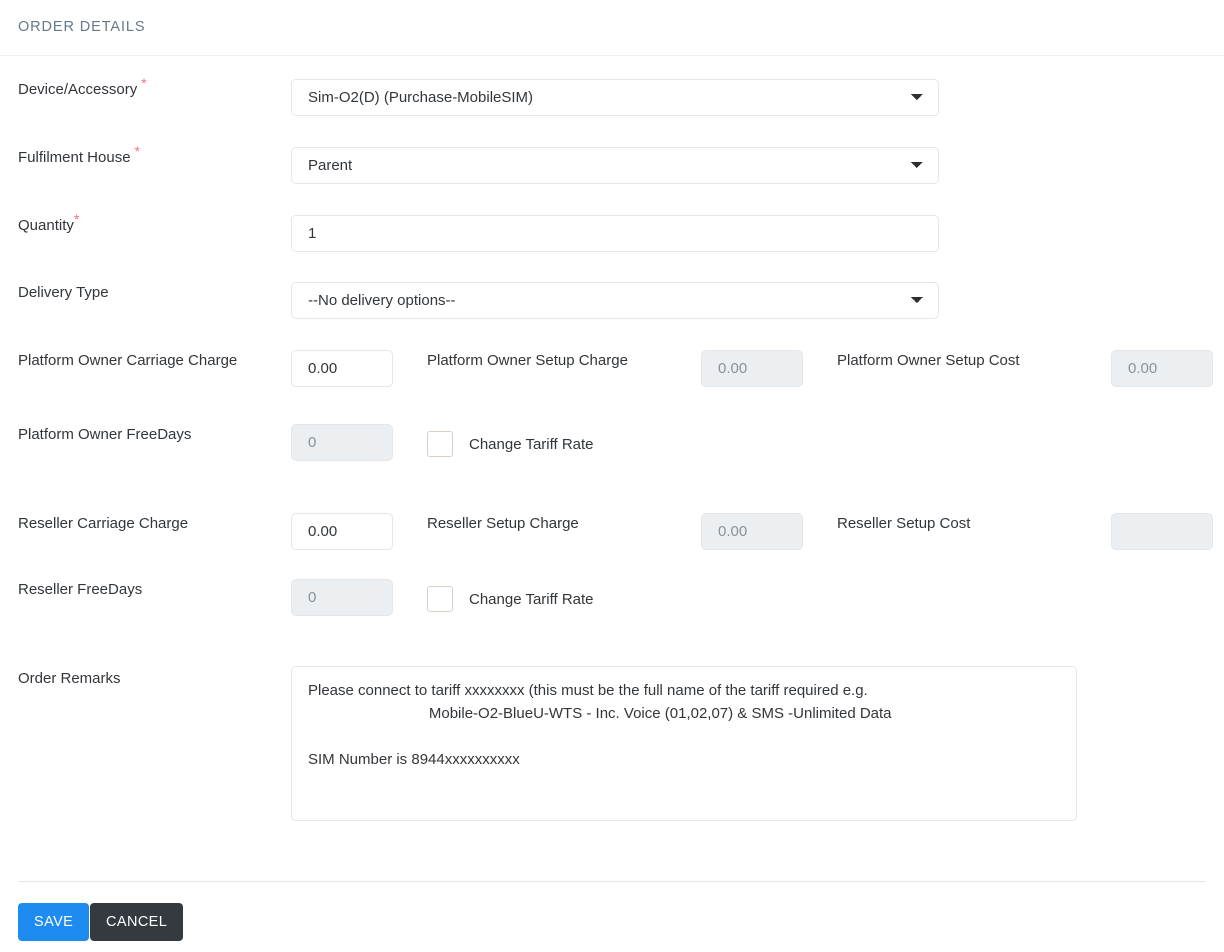 This screenshot has height=952, width=1224. I want to click on required-asterisk-device-accessory: *, so click(144, 83).